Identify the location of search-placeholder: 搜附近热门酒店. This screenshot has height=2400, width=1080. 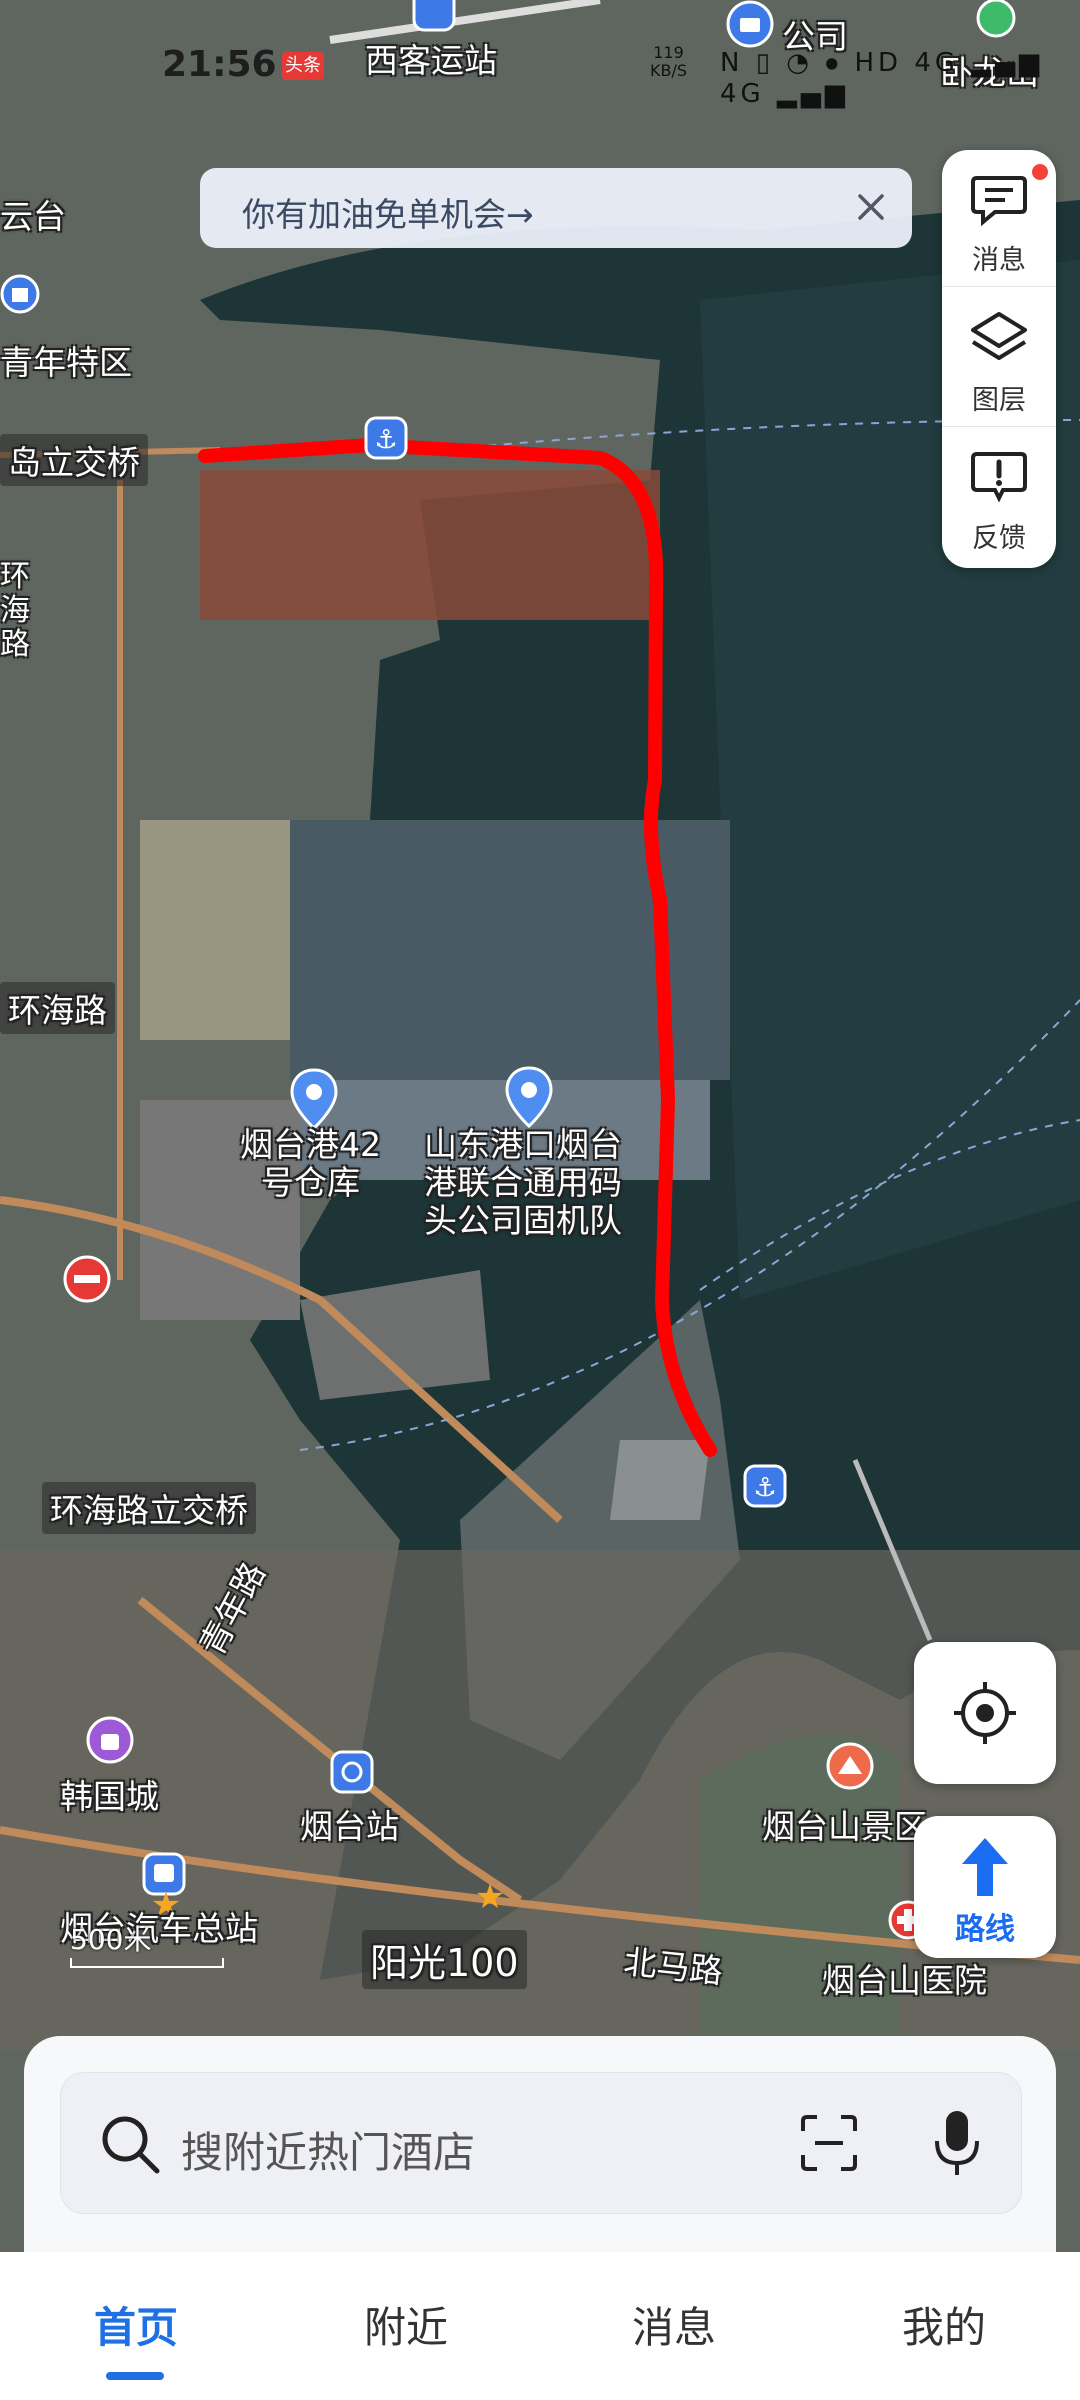
(328, 2149).